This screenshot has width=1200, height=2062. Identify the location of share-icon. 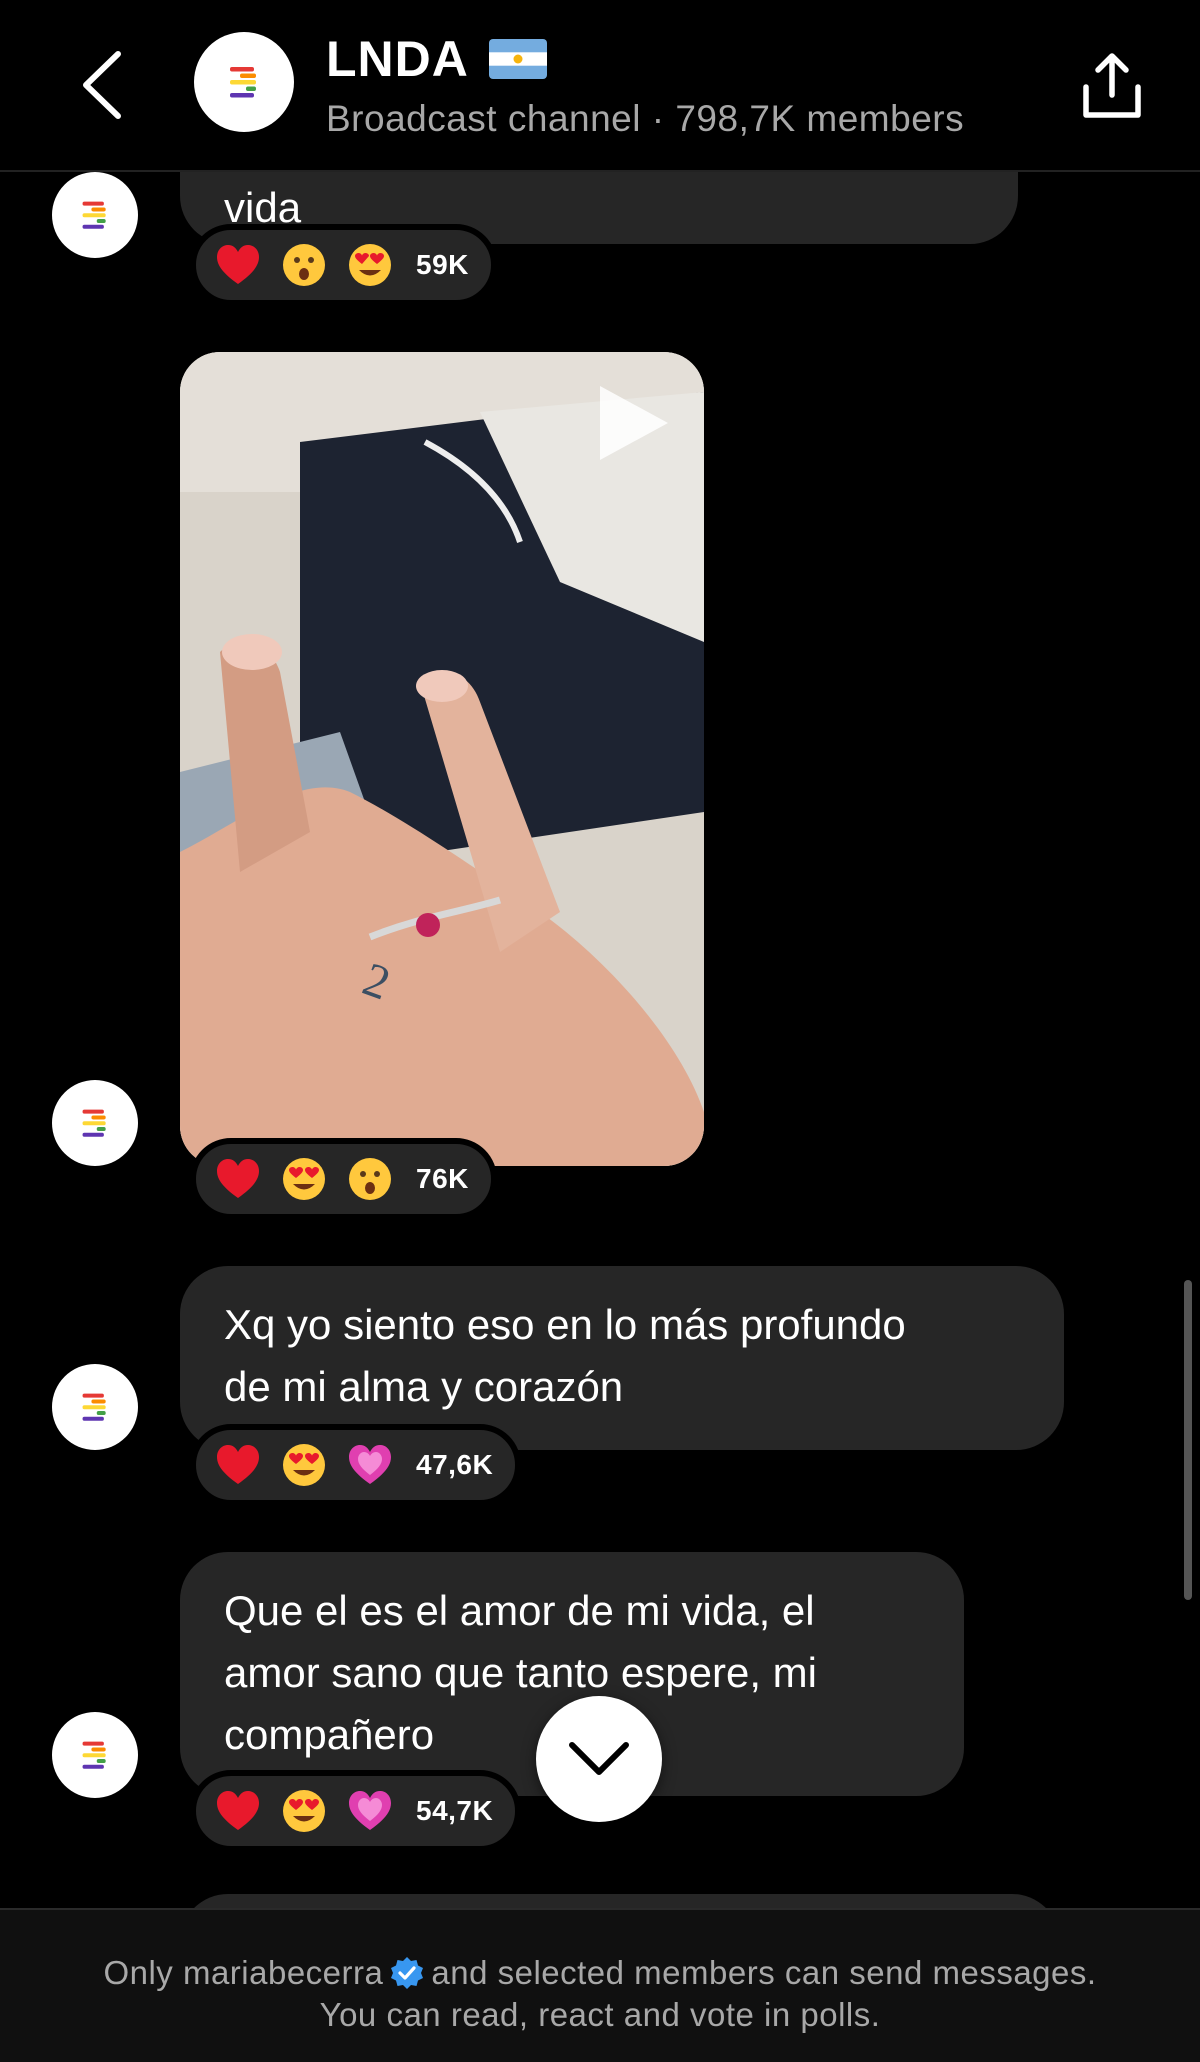
(1112, 85).